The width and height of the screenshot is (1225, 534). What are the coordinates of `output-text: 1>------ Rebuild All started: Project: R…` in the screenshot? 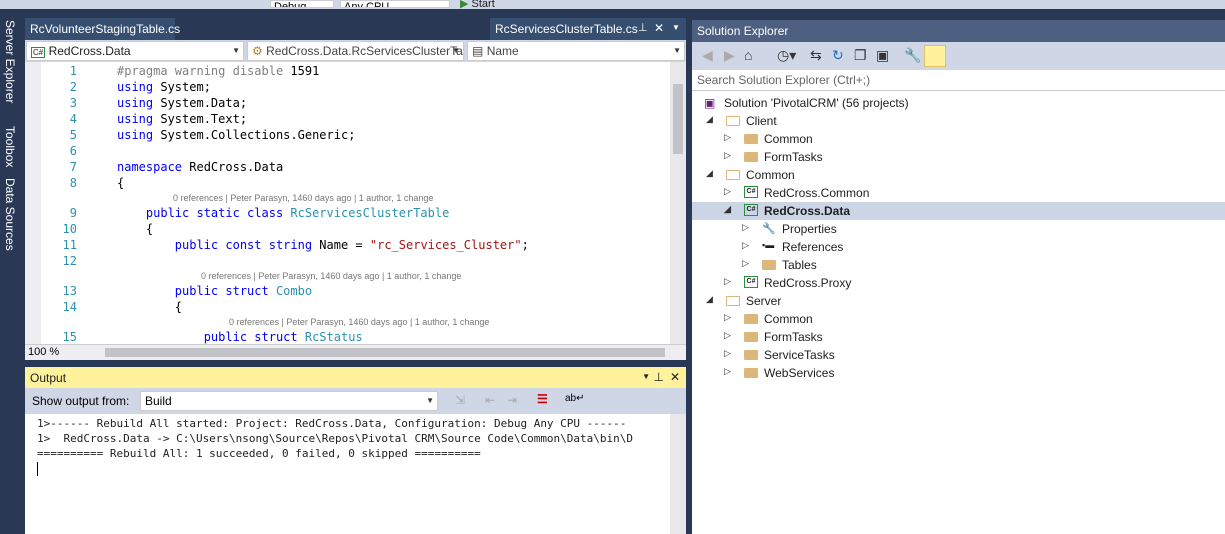 It's located at (347, 474).